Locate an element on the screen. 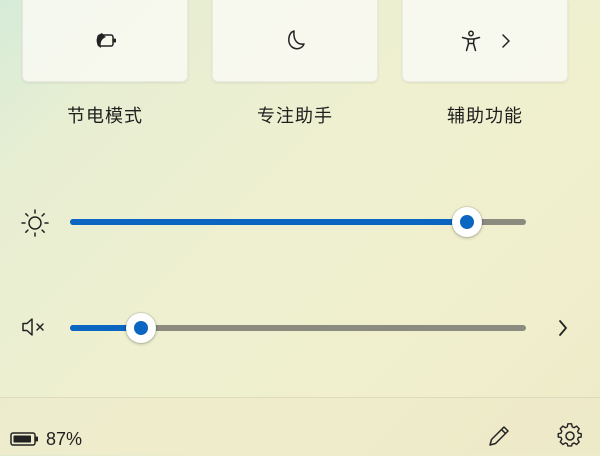 Image resolution: width=600 pixels, height=456 pixels. brightness-slider is located at coordinates (298, 222).